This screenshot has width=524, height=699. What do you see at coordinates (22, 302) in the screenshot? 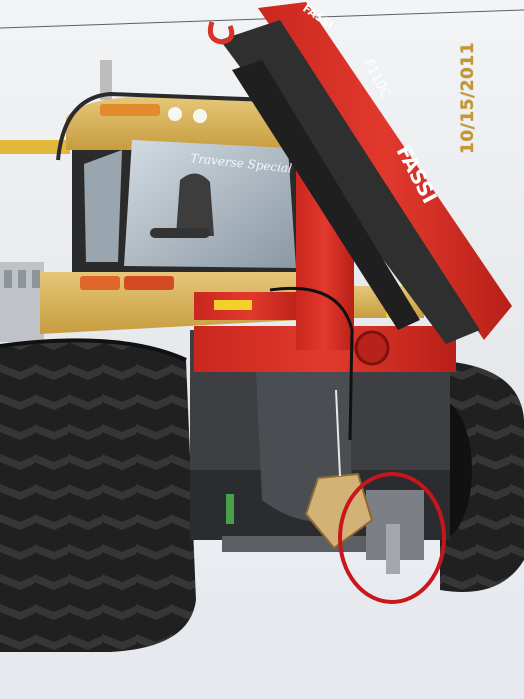
I see `background-building` at bounding box center [22, 302].